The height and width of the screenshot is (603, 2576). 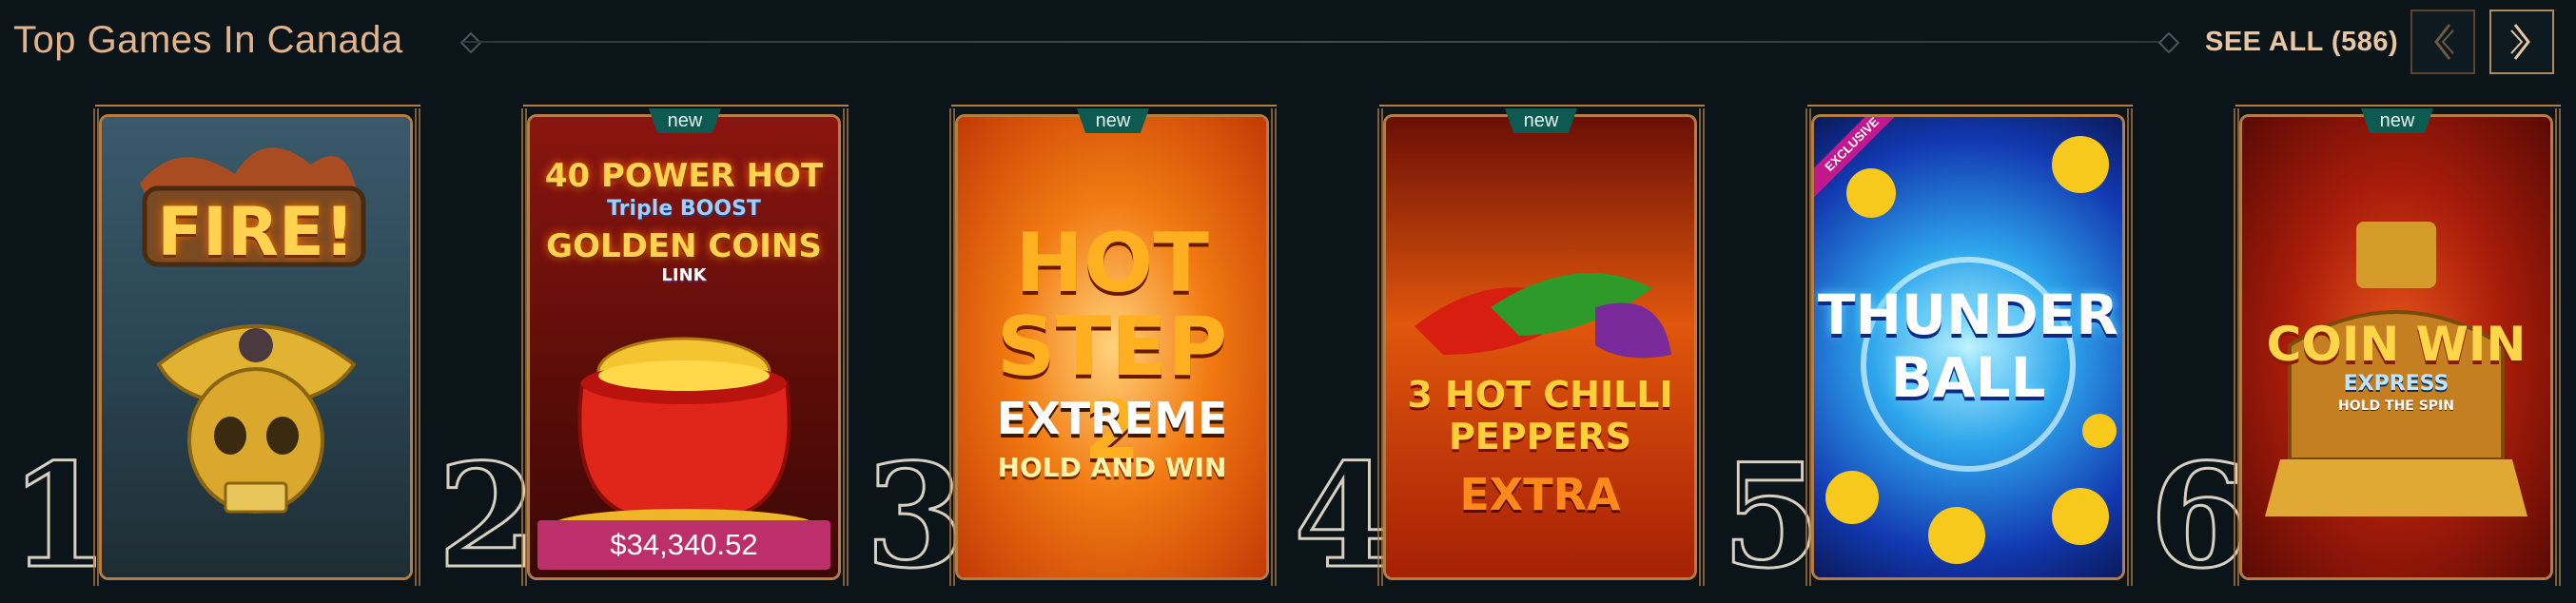 What do you see at coordinates (208, 40) in the screenshot?
I see `section-title: Top Games In Canada` at bounding box center [208, 40].